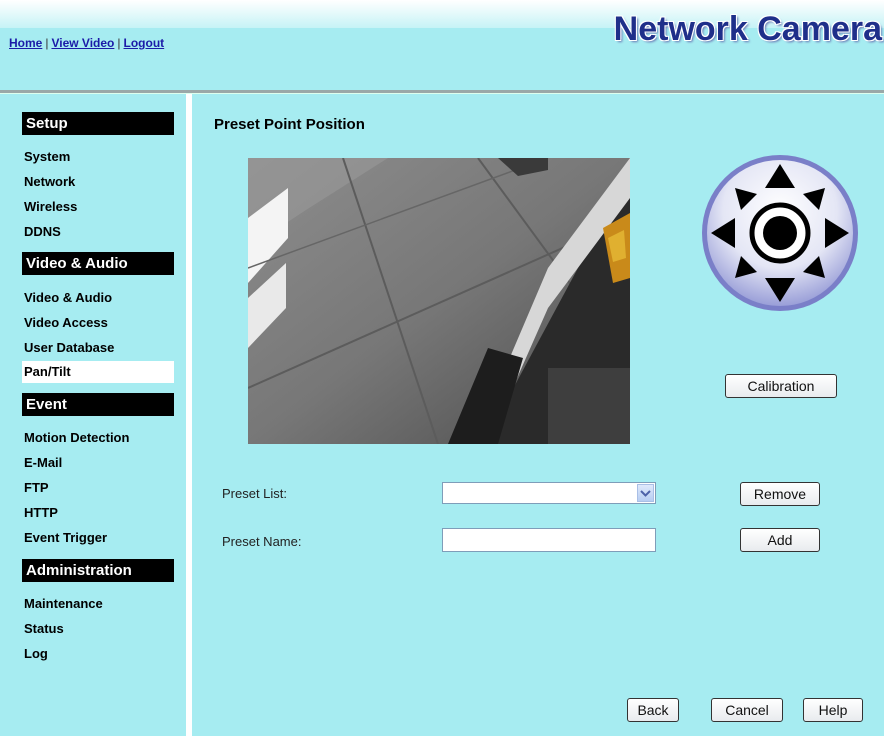 The height and width of the screenshot is (736, 884). I want to click on sidebar-item-event-trigger: Event Trigger, so click(65, 537).